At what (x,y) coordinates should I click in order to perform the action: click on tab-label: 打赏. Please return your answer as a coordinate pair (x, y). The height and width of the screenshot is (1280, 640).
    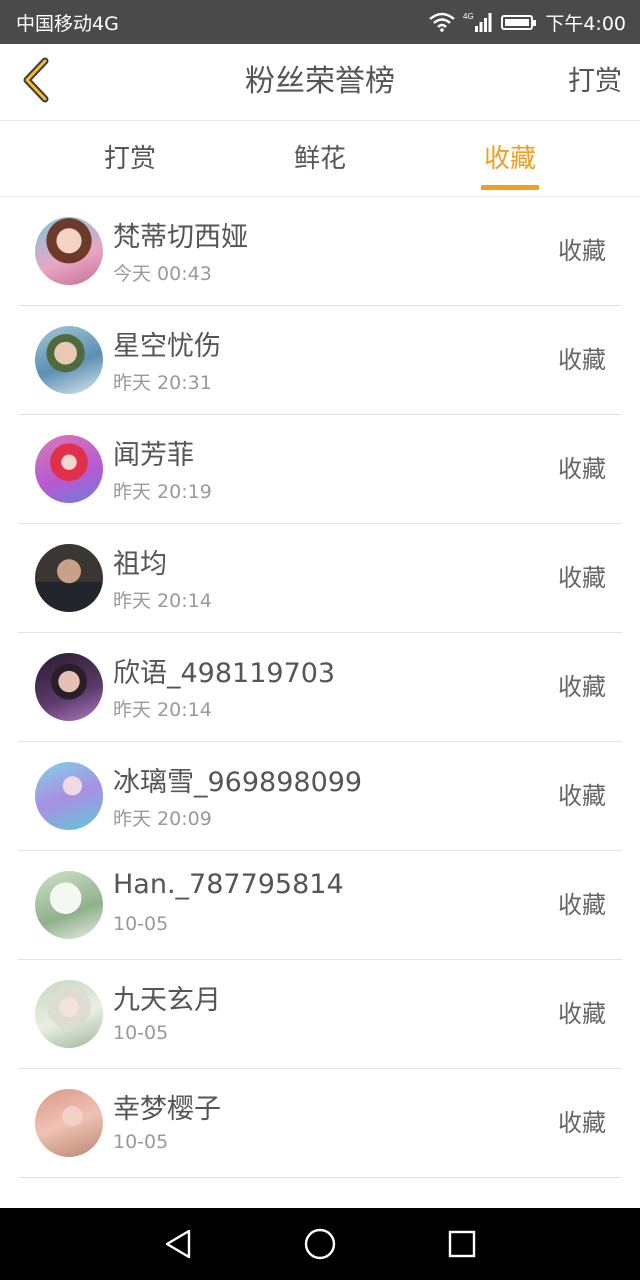
    Looking at the image, I should click on (129, 159).